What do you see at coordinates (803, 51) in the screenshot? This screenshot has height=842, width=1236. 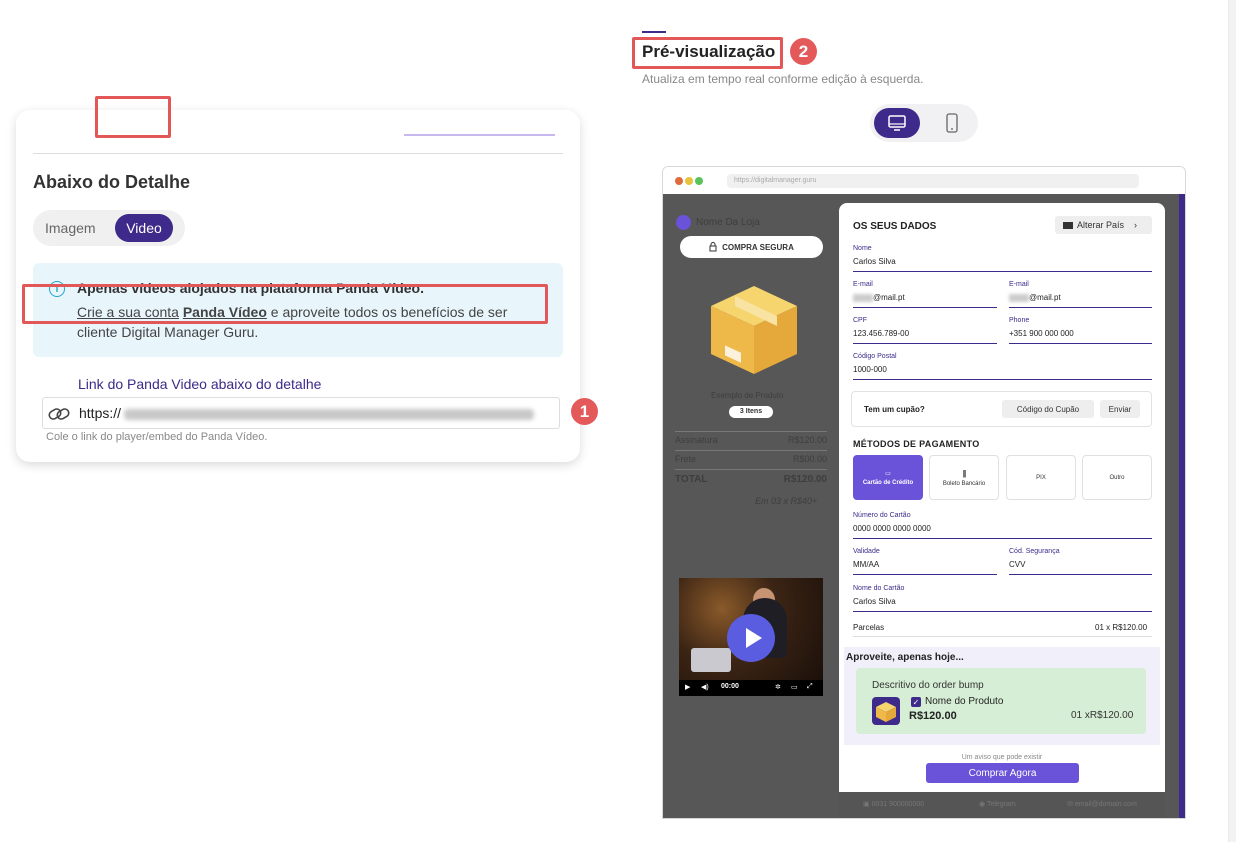 I see `step-badge-2: 2` at bounding box center [803, 51].